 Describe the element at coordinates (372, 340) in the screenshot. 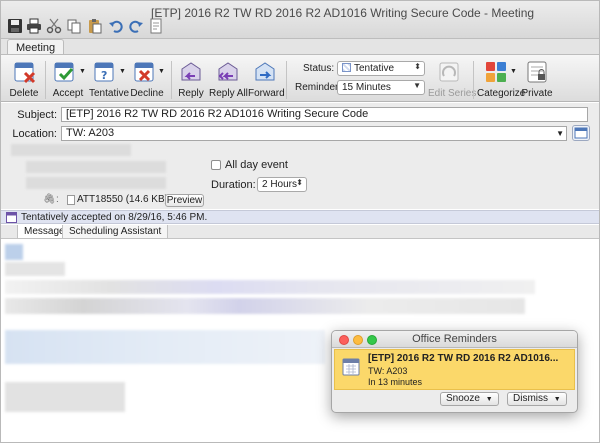

I see `zoom-icon` at that location.